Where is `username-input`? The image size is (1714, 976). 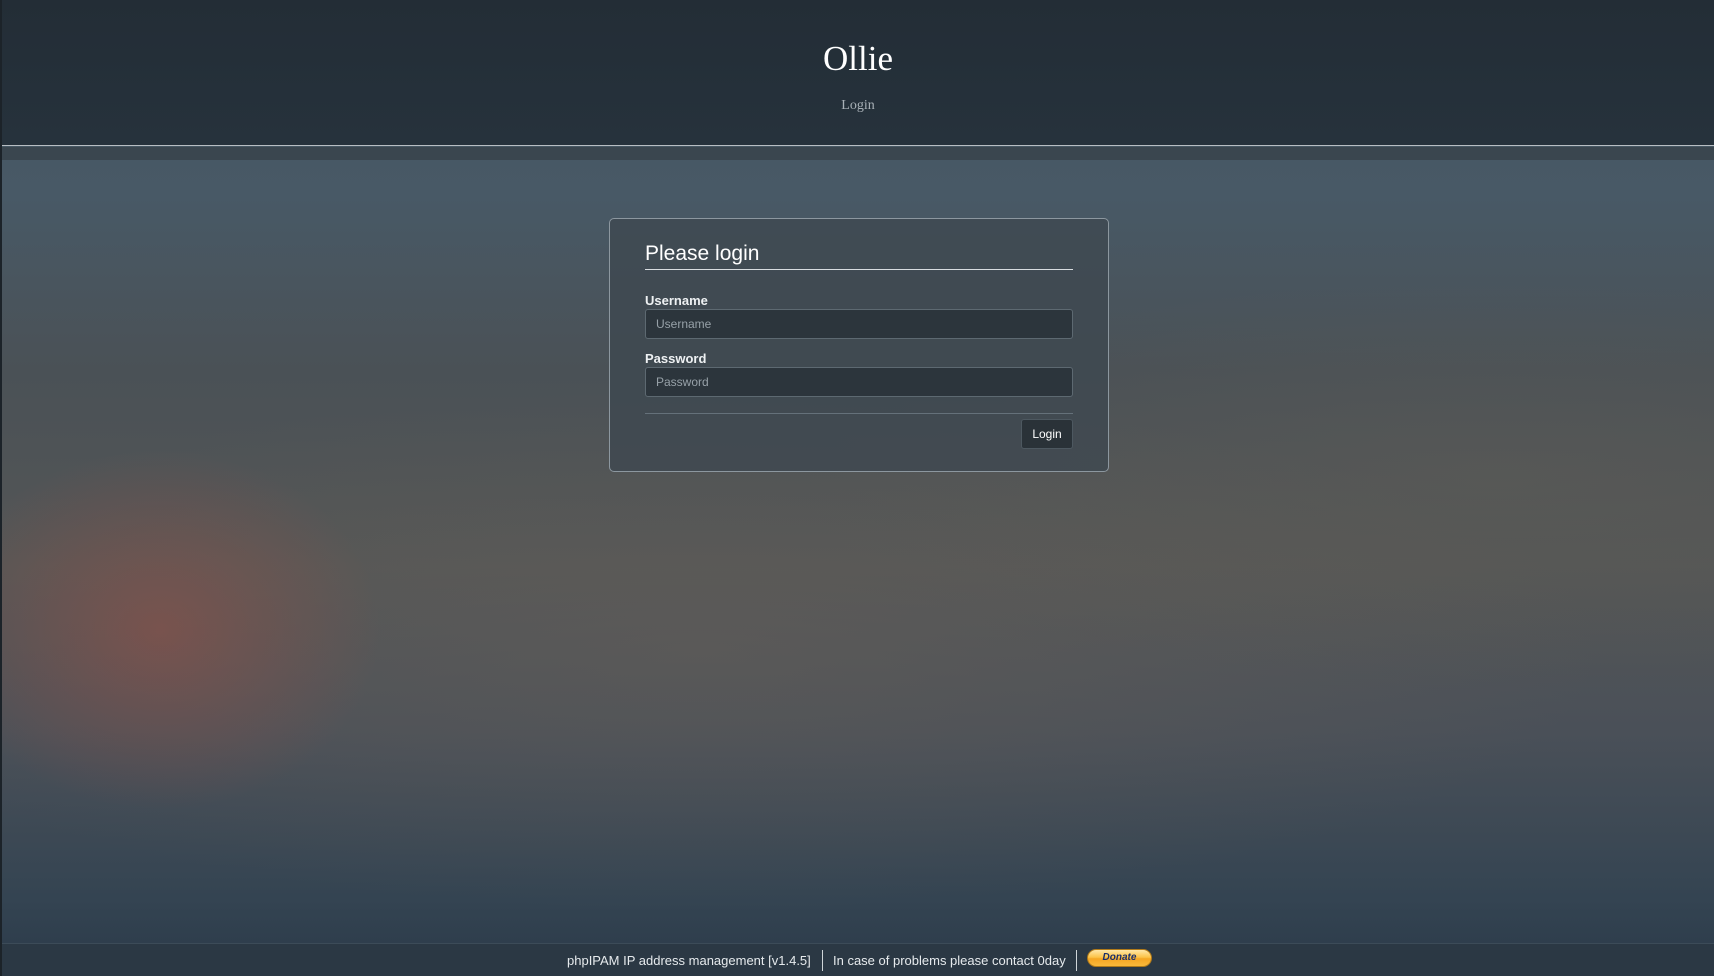 username-input is located at coordinates (859, 324).